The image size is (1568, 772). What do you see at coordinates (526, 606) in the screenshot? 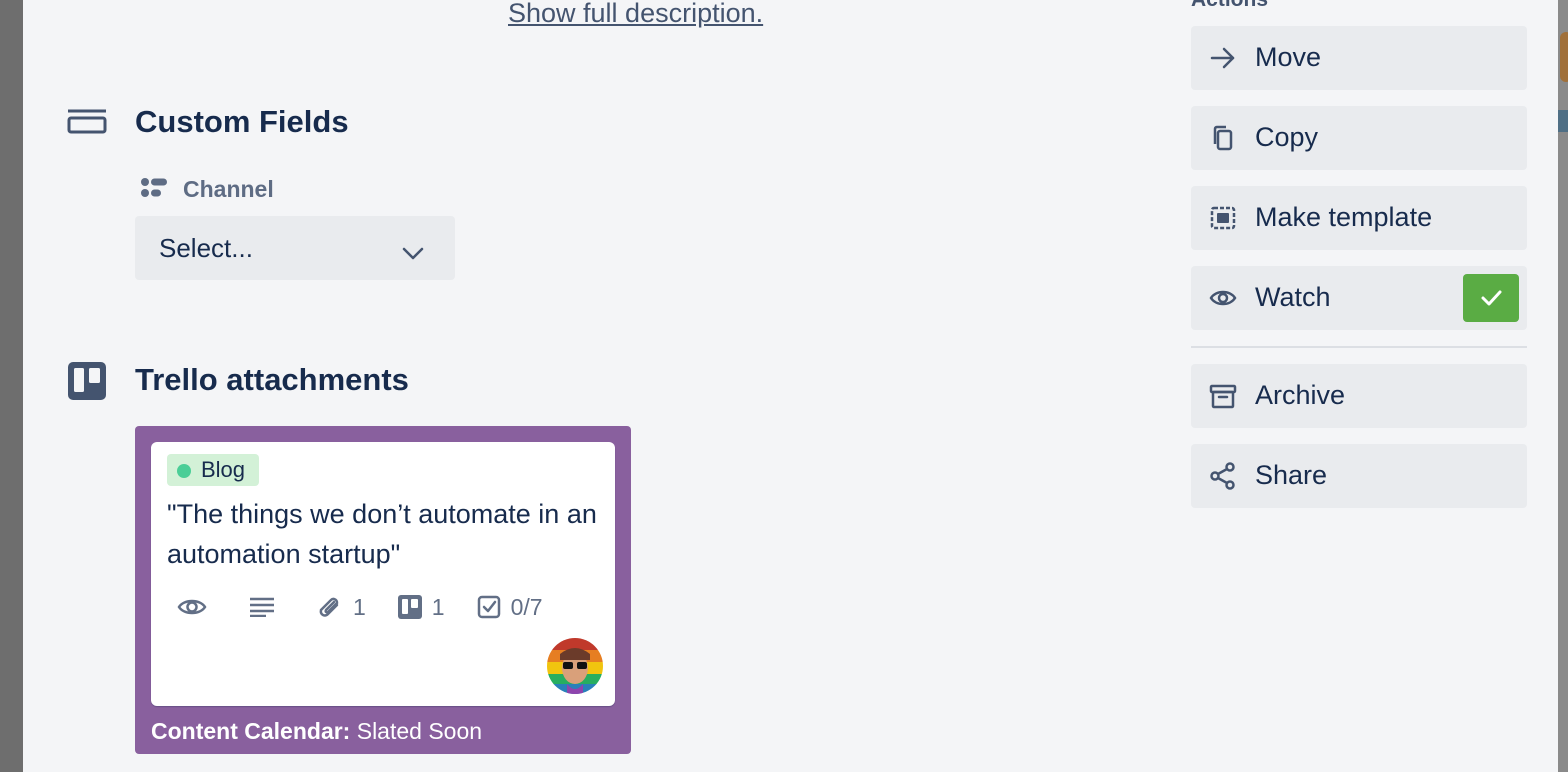
I see `checklist-progress: 0/7` at bounding box center [526, 606].